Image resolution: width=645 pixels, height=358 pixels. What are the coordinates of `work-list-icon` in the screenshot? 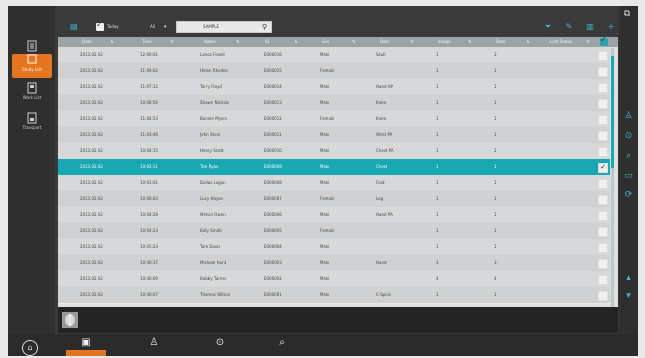 It's located at (32, 88).